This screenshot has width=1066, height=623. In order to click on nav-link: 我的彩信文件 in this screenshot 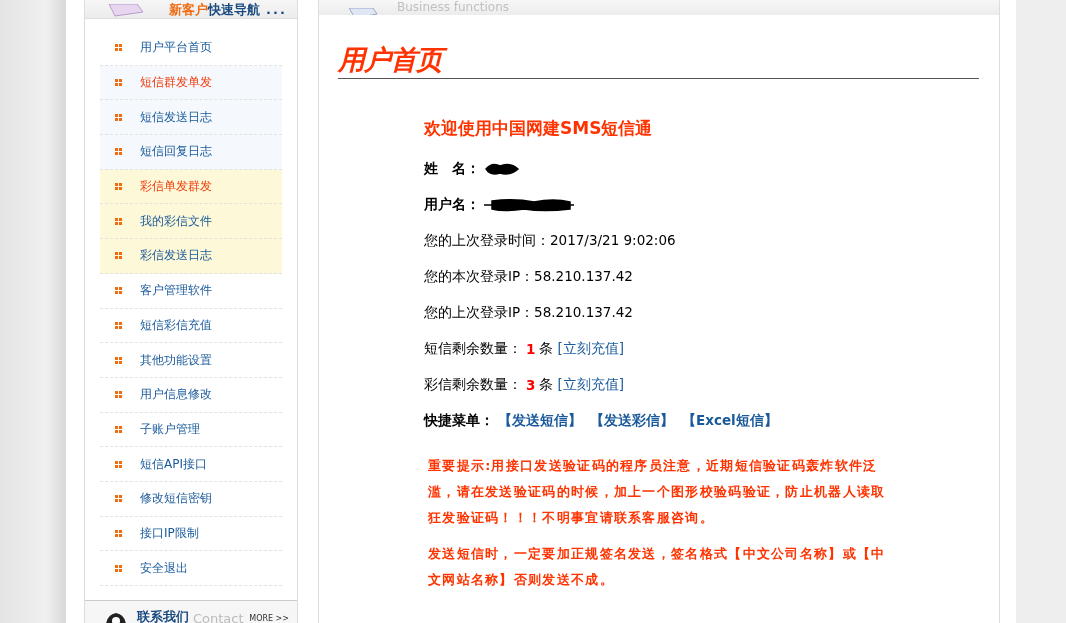, I will do `click(191, 222)`.